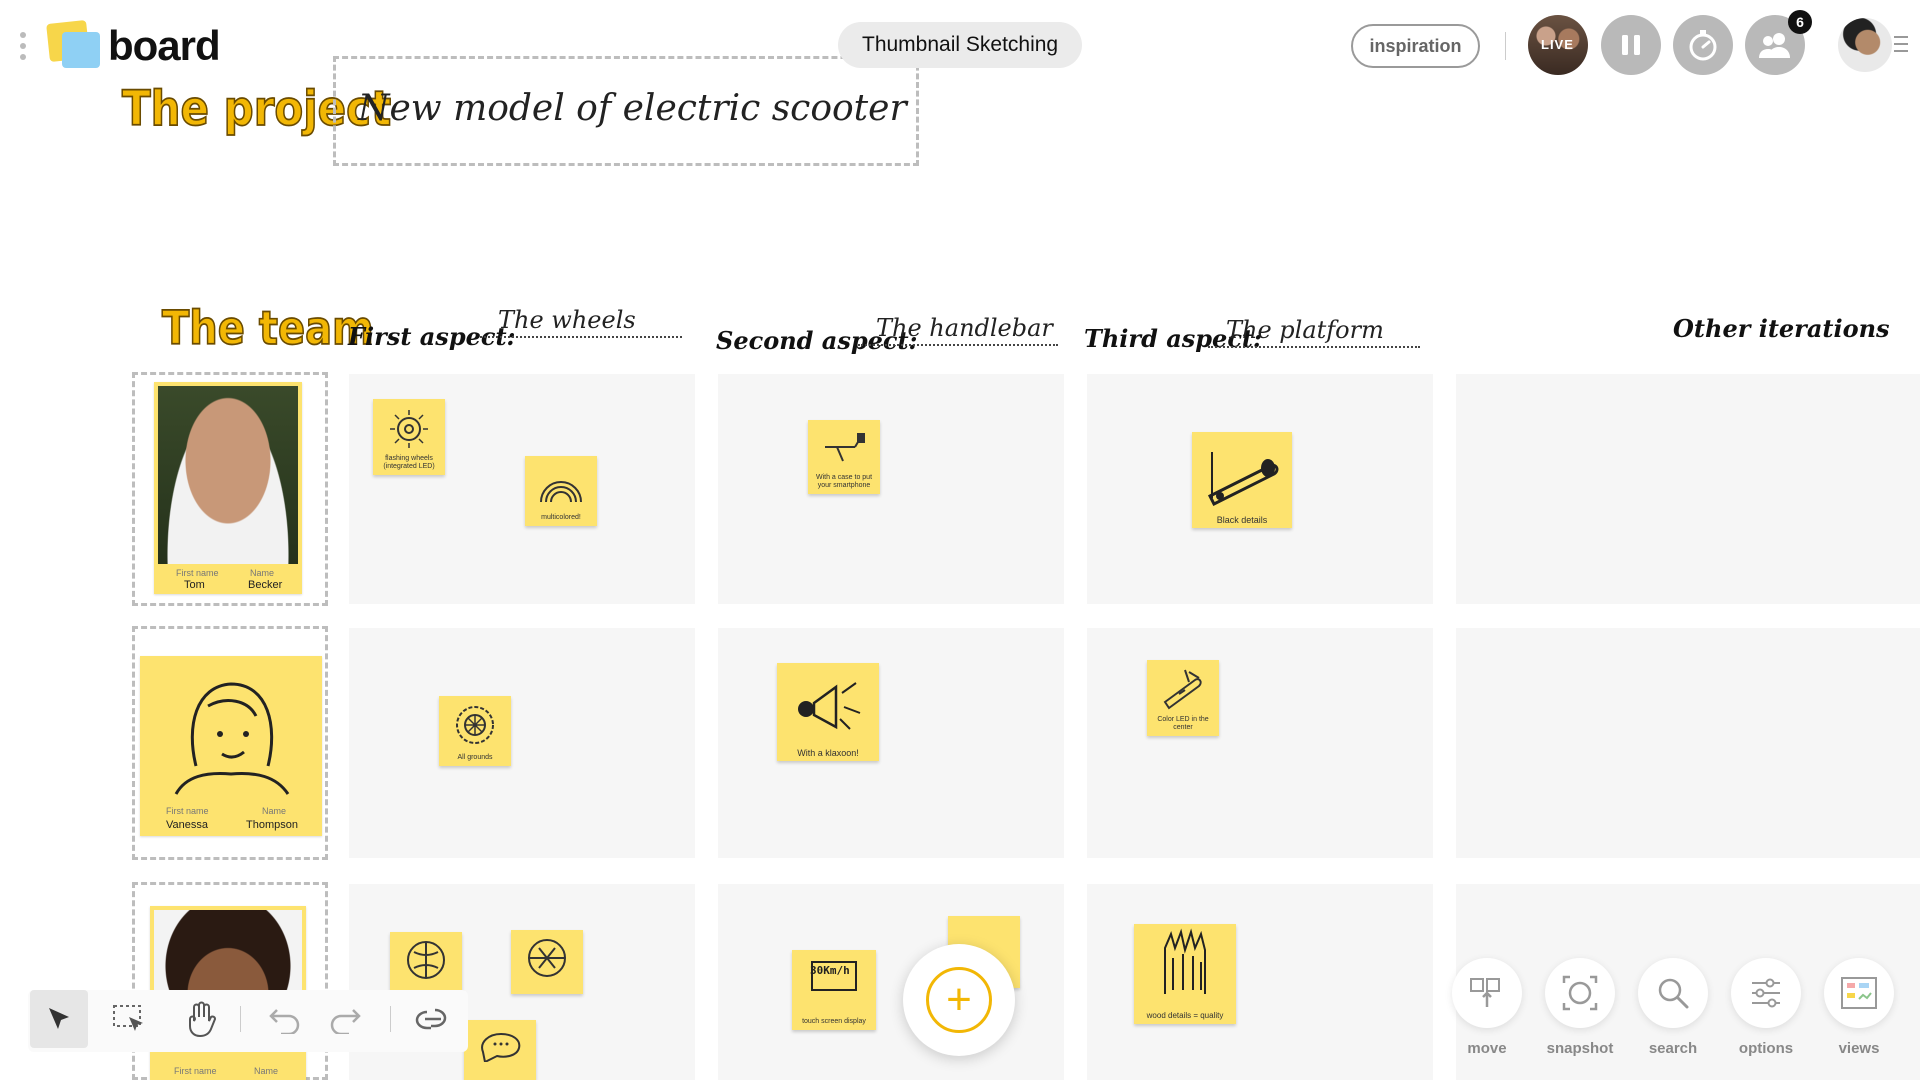  I want to click on sticky-caption: flashing wheels (integrated LED), so click(409, 462).